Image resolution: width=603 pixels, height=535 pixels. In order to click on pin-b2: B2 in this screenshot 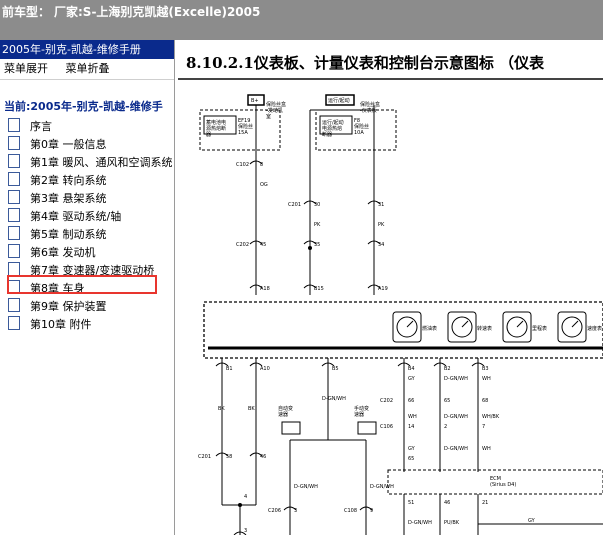, I will do `click(447, 369)`.